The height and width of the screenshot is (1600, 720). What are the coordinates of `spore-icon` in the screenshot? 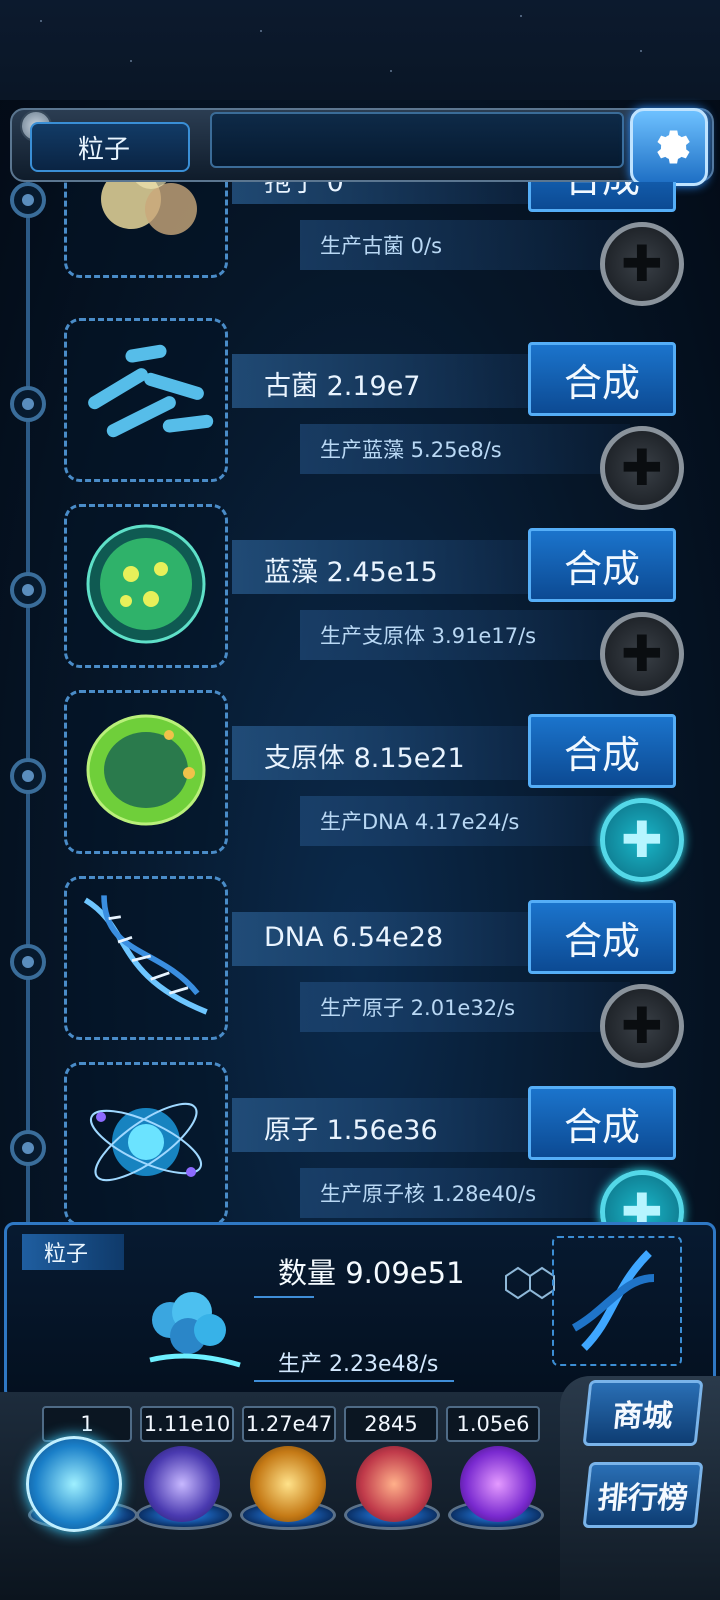 It's located at (146, 223).